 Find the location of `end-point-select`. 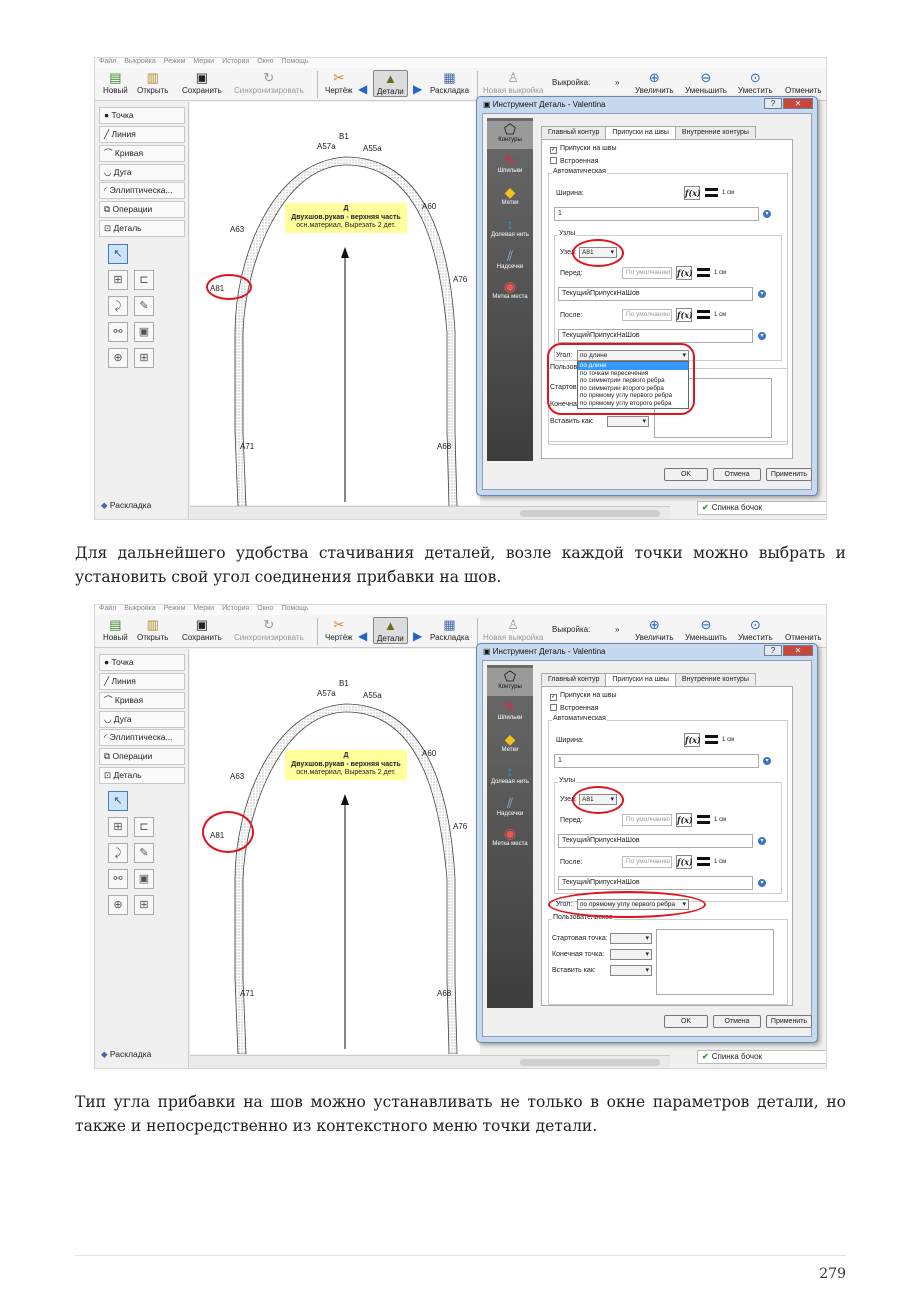

end-point-select is located at coordinates (631, 954).